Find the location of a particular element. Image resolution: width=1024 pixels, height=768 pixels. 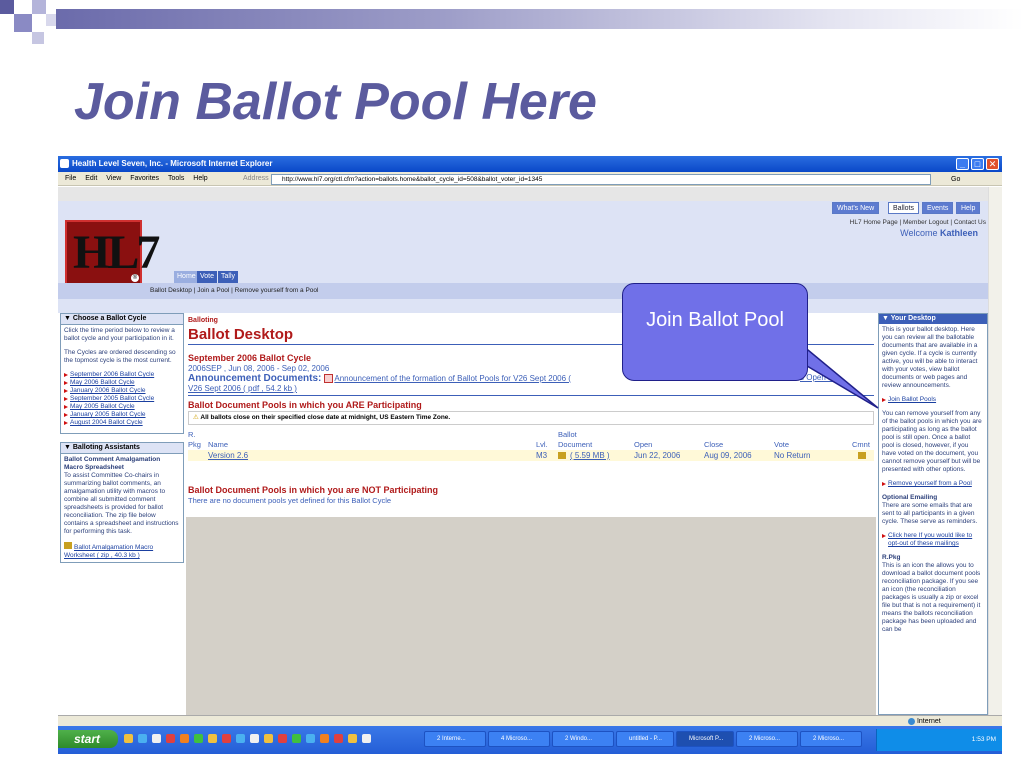

globe-icon is located at coordinates (911, 721).